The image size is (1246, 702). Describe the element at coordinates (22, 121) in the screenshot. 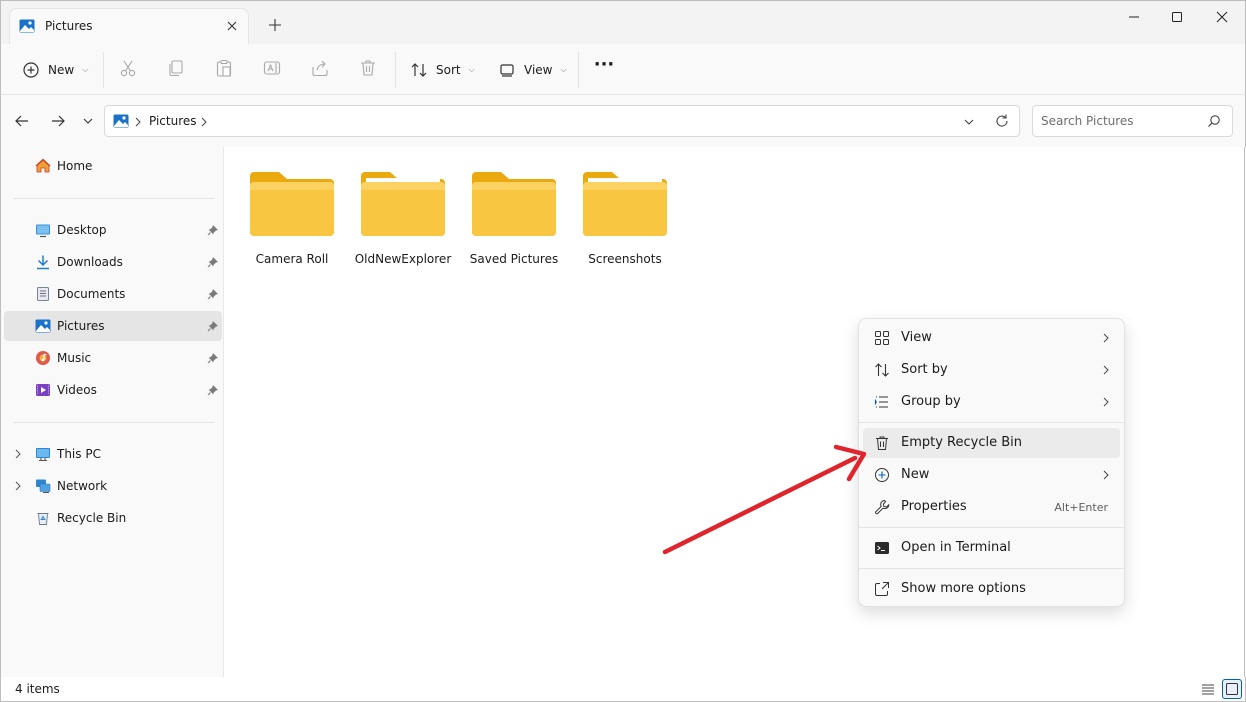

I see `back-arrow-icon` at that location.